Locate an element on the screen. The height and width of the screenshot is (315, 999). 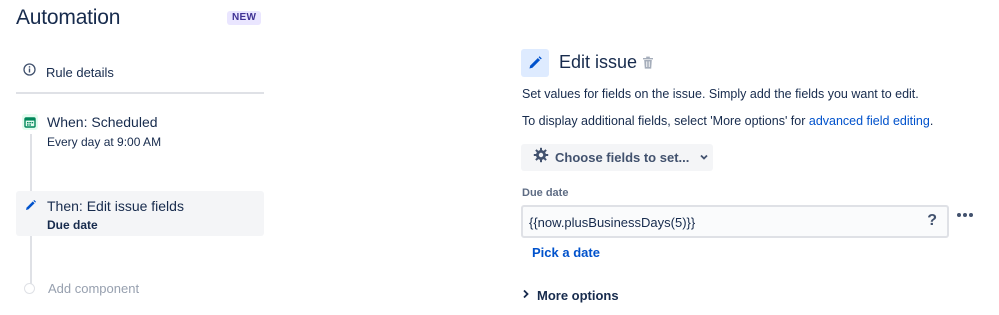
action-step: Then: Edit issue fields Due date is located at coordinates (140, 213).